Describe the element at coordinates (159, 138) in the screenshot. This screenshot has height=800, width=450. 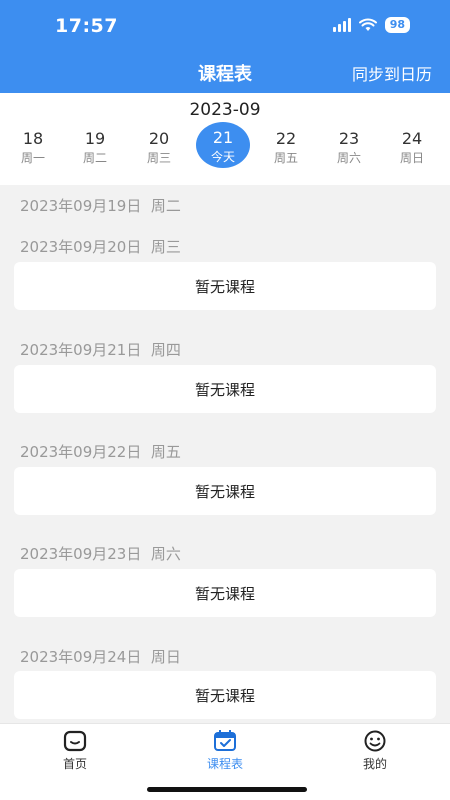
I see `day-number: 20` at that location.